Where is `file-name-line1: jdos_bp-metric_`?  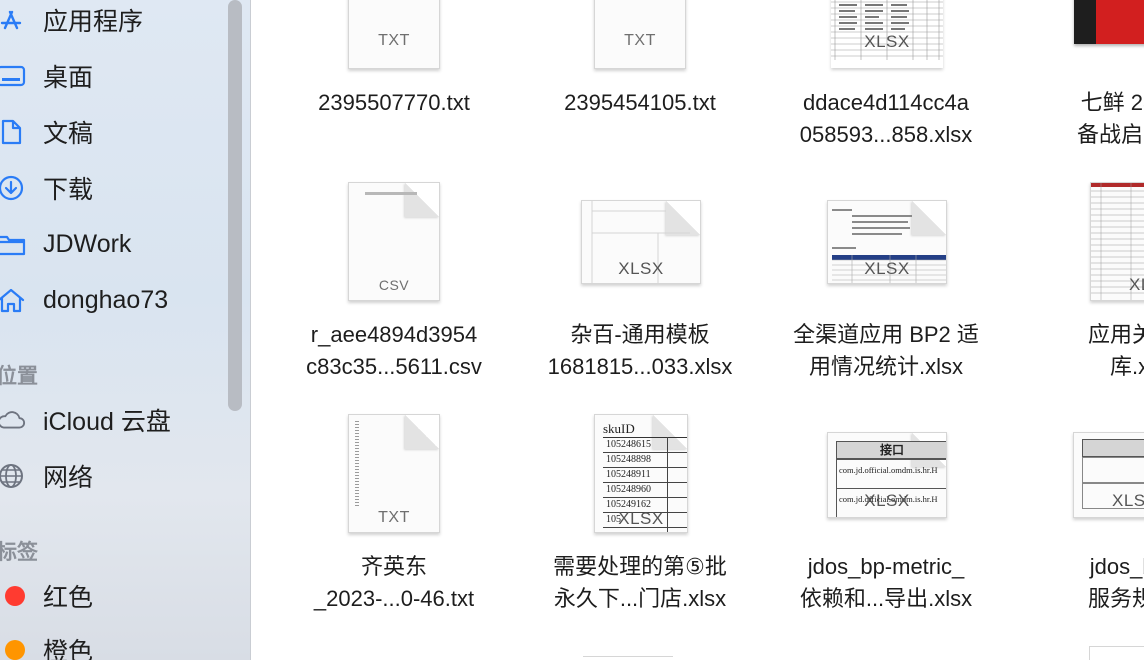 file-name-line1: jdos_bp-metric_ is located at coordinates (886, 566).